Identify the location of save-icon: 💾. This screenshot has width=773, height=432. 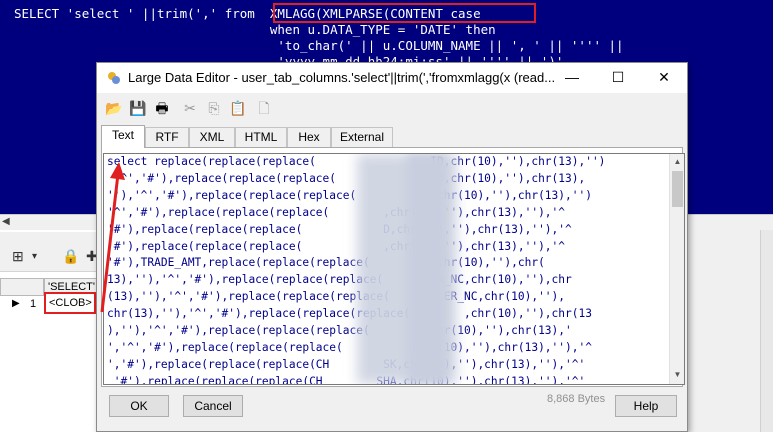
(138, 108).